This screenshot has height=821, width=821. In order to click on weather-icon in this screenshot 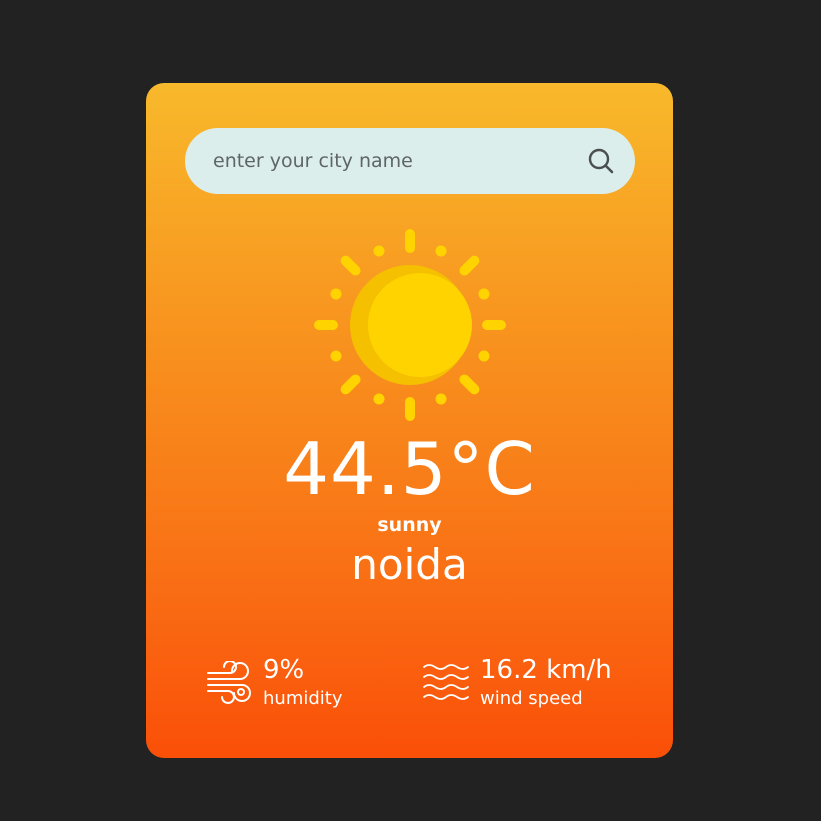, I will do `click(410, 325)`.